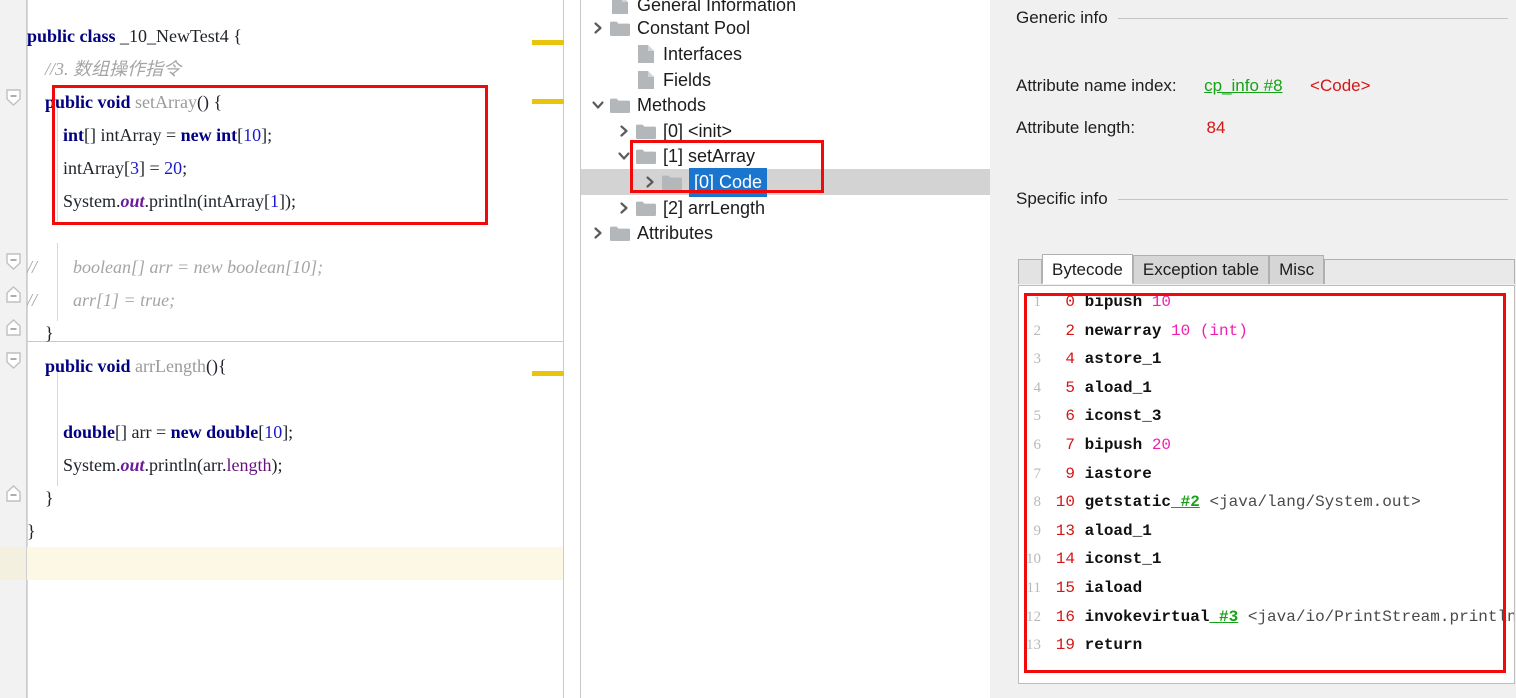  I want to click on code-token: intArray[, so click(78, 168).